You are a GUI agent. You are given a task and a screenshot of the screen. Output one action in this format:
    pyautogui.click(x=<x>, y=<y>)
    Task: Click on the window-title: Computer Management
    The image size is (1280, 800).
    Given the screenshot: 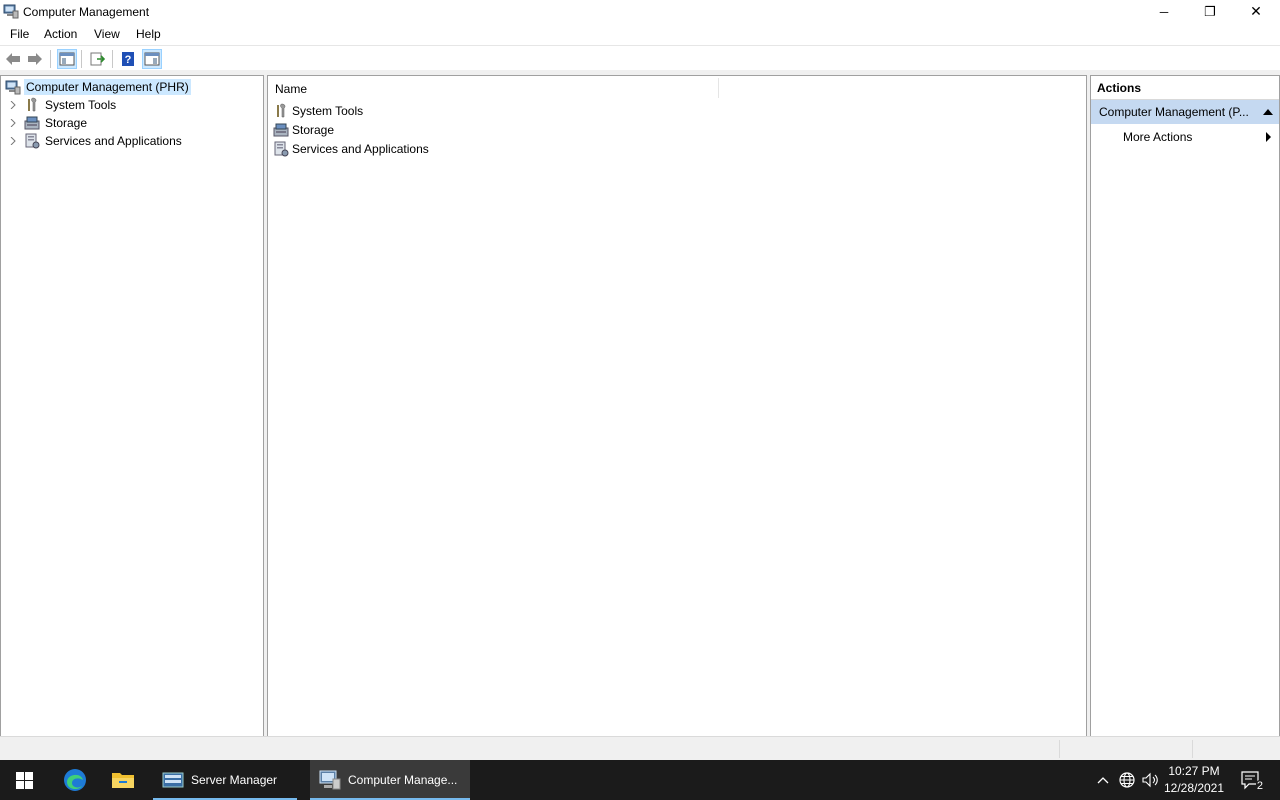 What is the action you would take?
    pyautogui.click(x=86, y=12)
    